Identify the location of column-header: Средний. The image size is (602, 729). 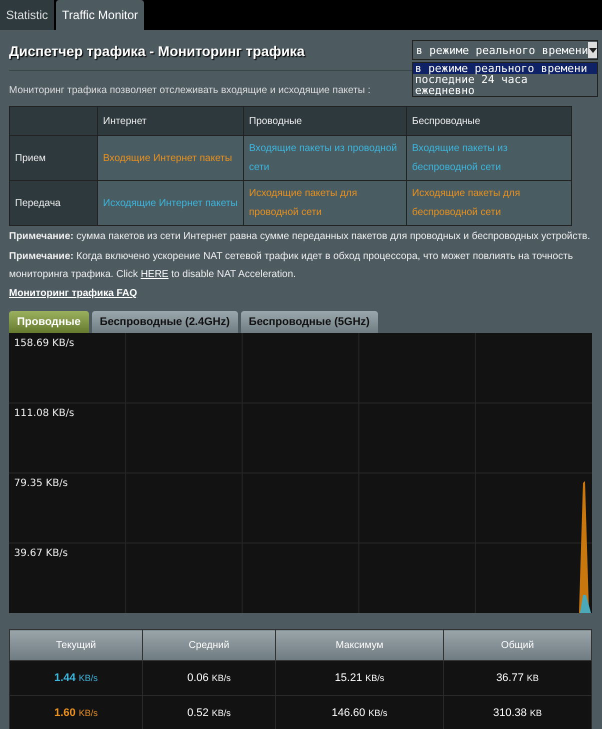
(209, 645).